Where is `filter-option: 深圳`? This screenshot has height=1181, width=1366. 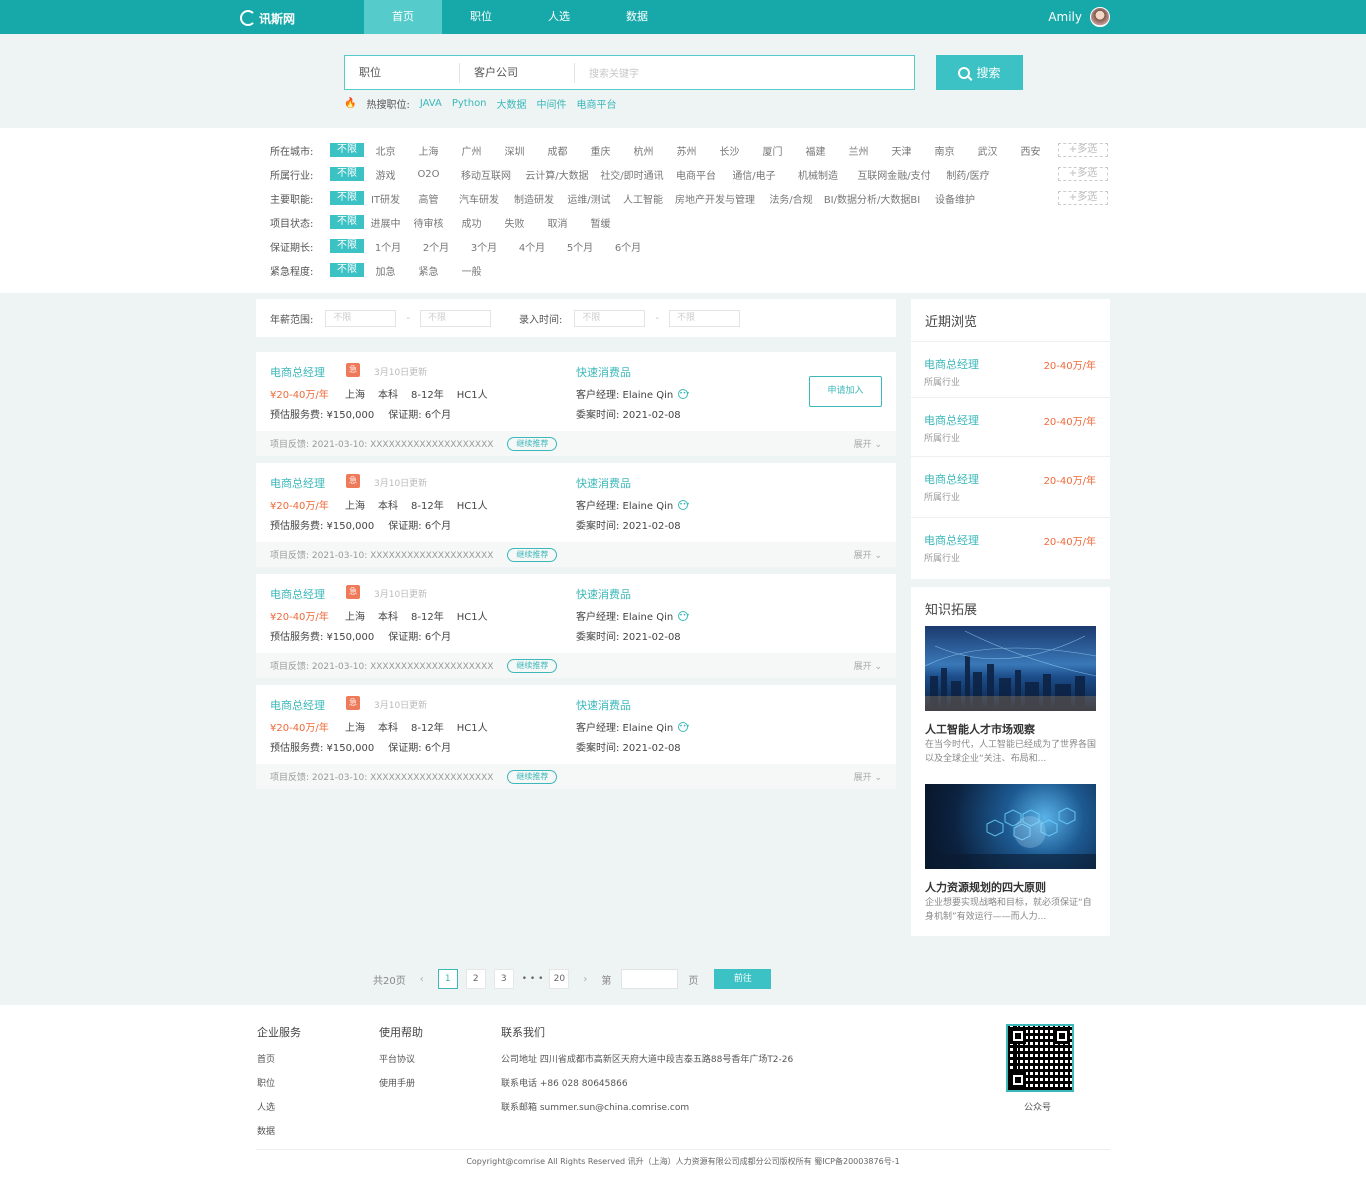 filter-option: 深圳 is located at coordinates (514, 150).